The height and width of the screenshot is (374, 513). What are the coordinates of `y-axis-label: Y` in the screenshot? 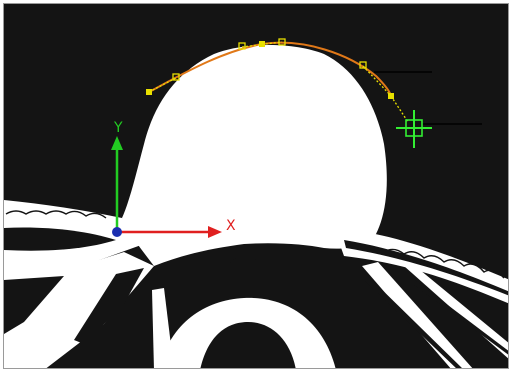 It's located at (118, 128).